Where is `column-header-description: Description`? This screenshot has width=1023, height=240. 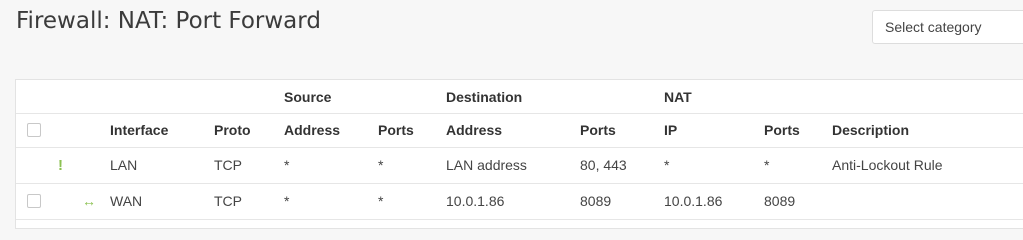 column-header-description: Description is located at coordinates (870, 130).